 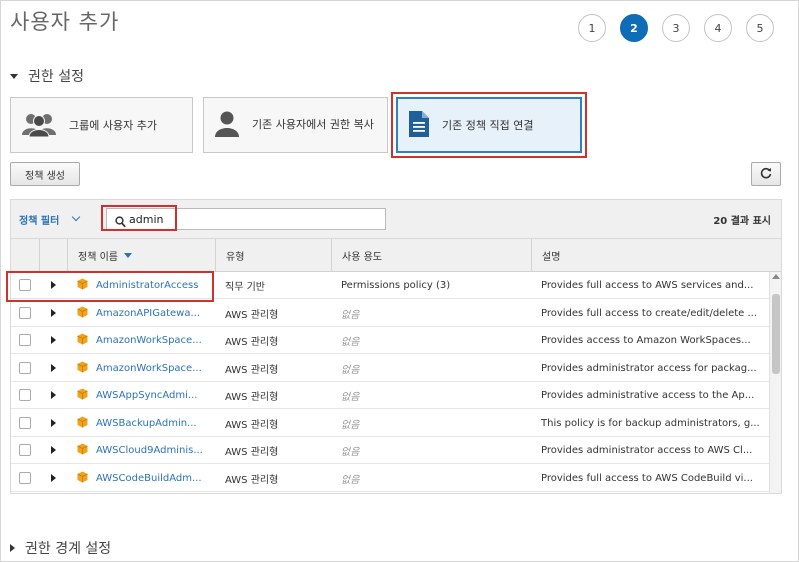 I want to click on add-to-group-label: 그룹에 사용자 추가, so click(x=113, y=125).